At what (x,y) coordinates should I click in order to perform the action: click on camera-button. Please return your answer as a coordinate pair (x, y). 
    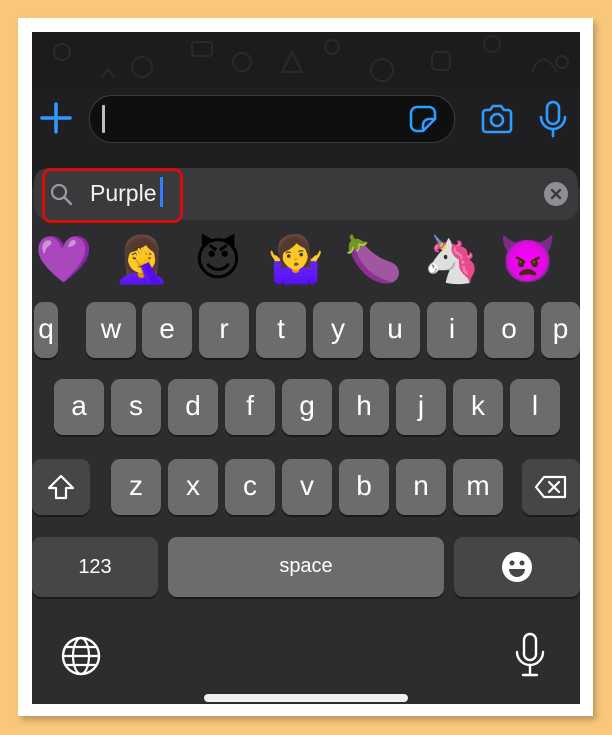
    Looking at the image, I should click on (497, 119).